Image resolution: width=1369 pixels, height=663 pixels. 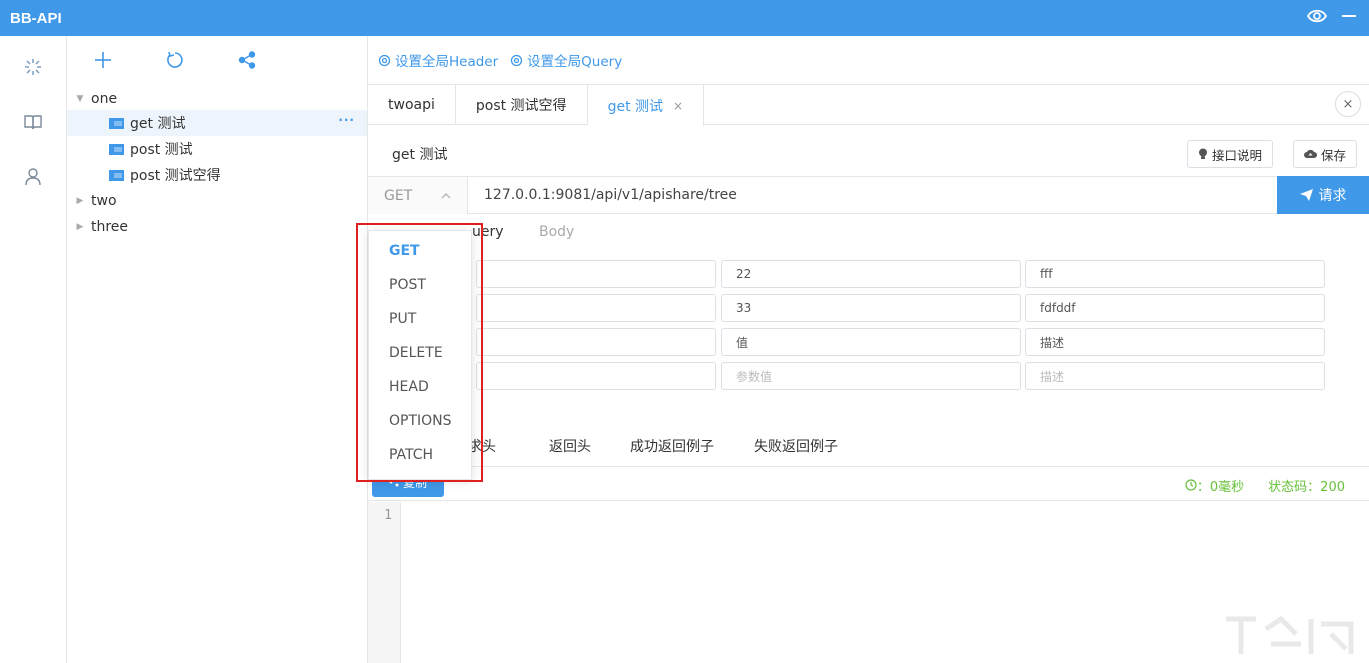 I want to click on tab-label: post 测试空得, so click(x=521, y=105).